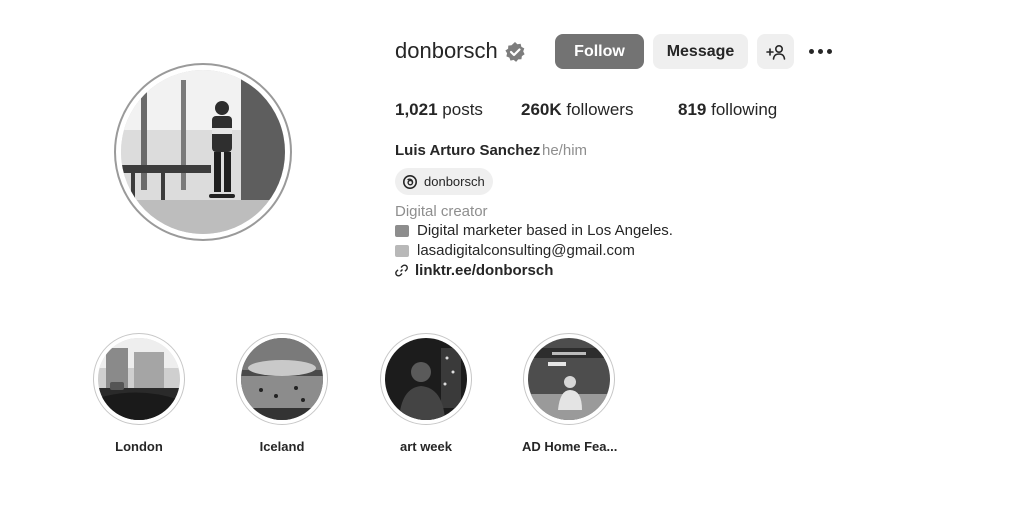  Describe the element at coordinates (545, 230) in the screenshot. I see `bio-text-1: Digital marketer based in Los Angeles.` at that location.